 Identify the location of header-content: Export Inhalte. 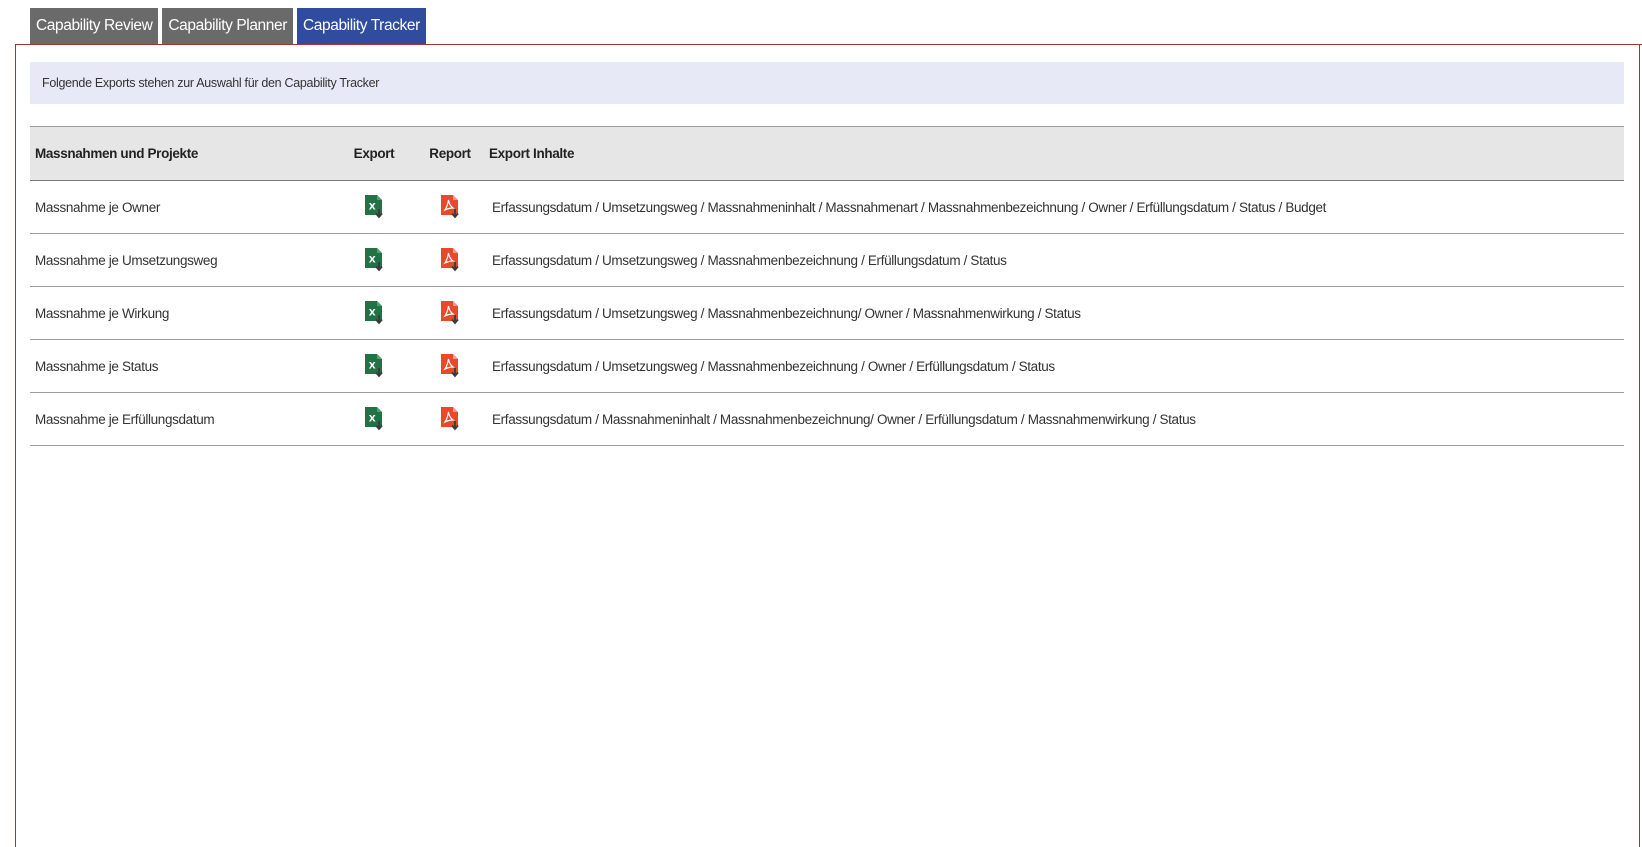
(532, 153).